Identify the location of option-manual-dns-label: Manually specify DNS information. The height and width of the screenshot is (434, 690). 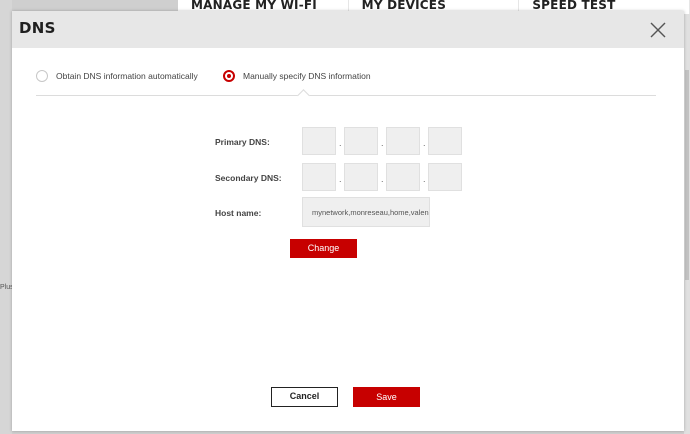
(307, 76).